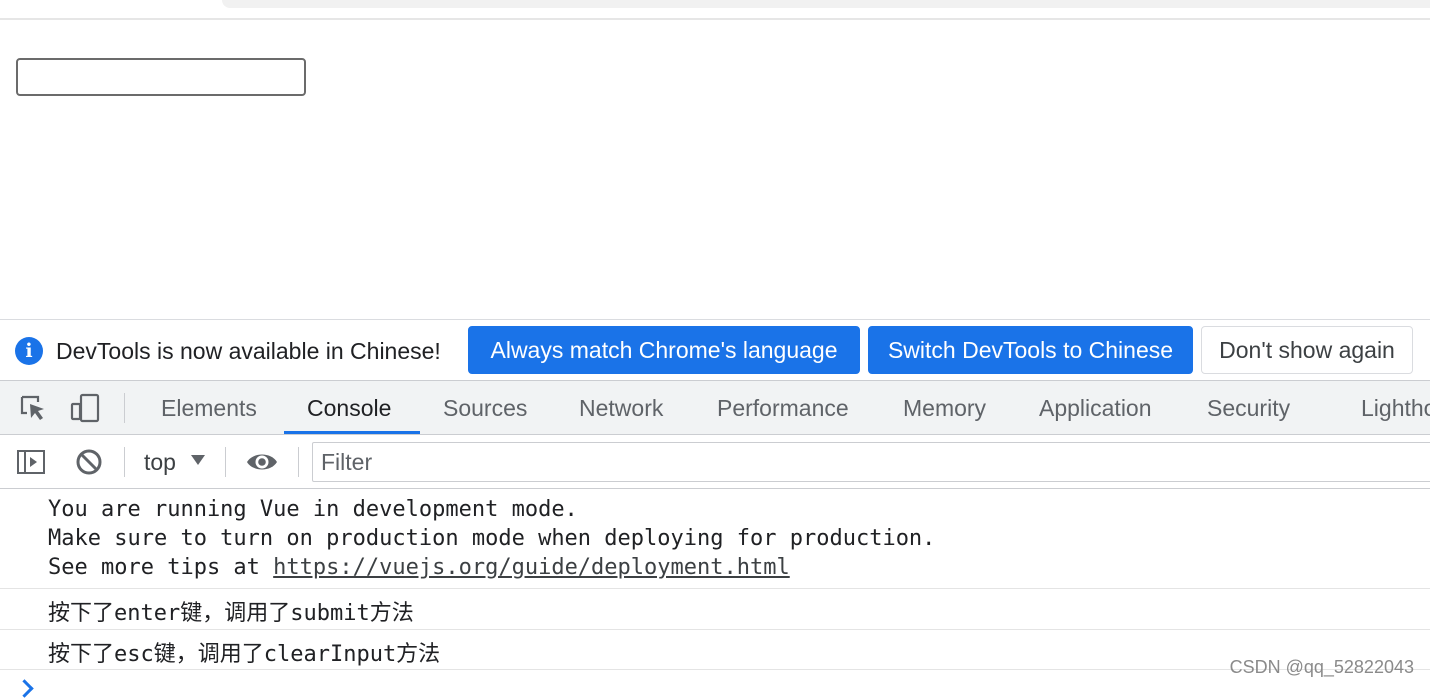 This screenshot has height=698, width=1430. Describe the element at coordinates (349, 408) in the screenshot. I see `tab-console: Console` at that location.